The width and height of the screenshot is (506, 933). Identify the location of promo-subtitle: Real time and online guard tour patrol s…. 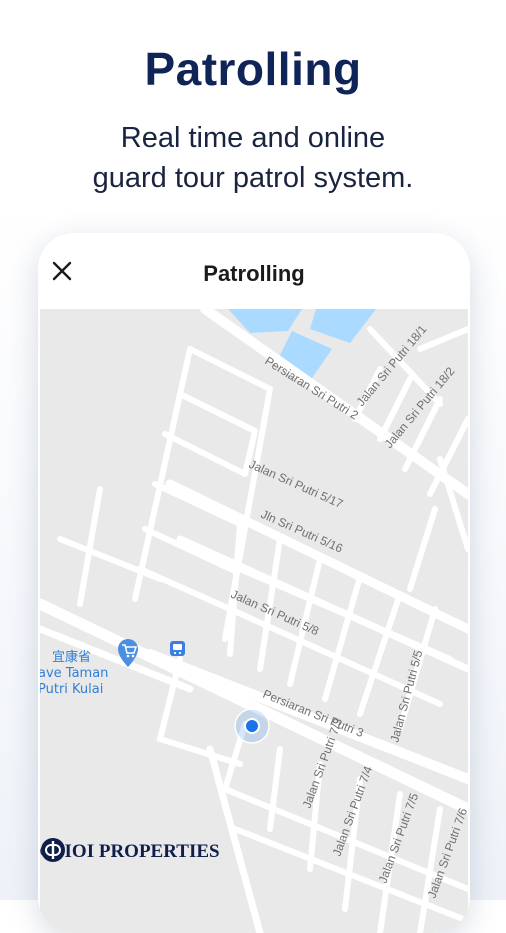
(253, 158).